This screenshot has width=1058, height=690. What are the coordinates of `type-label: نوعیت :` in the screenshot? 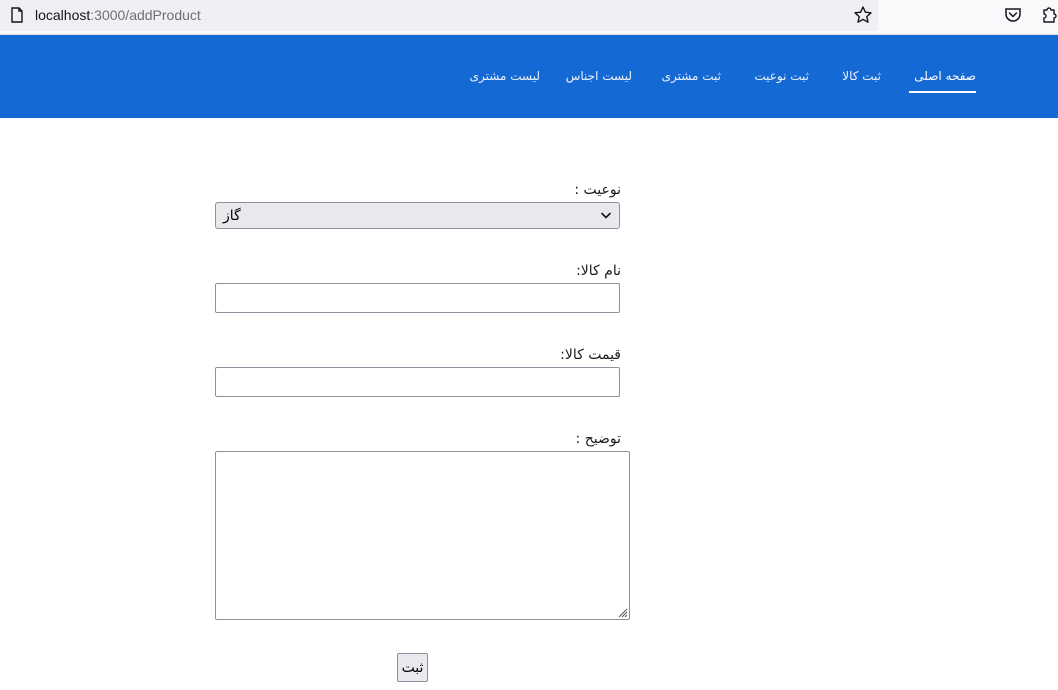 It's located at (597, 190).